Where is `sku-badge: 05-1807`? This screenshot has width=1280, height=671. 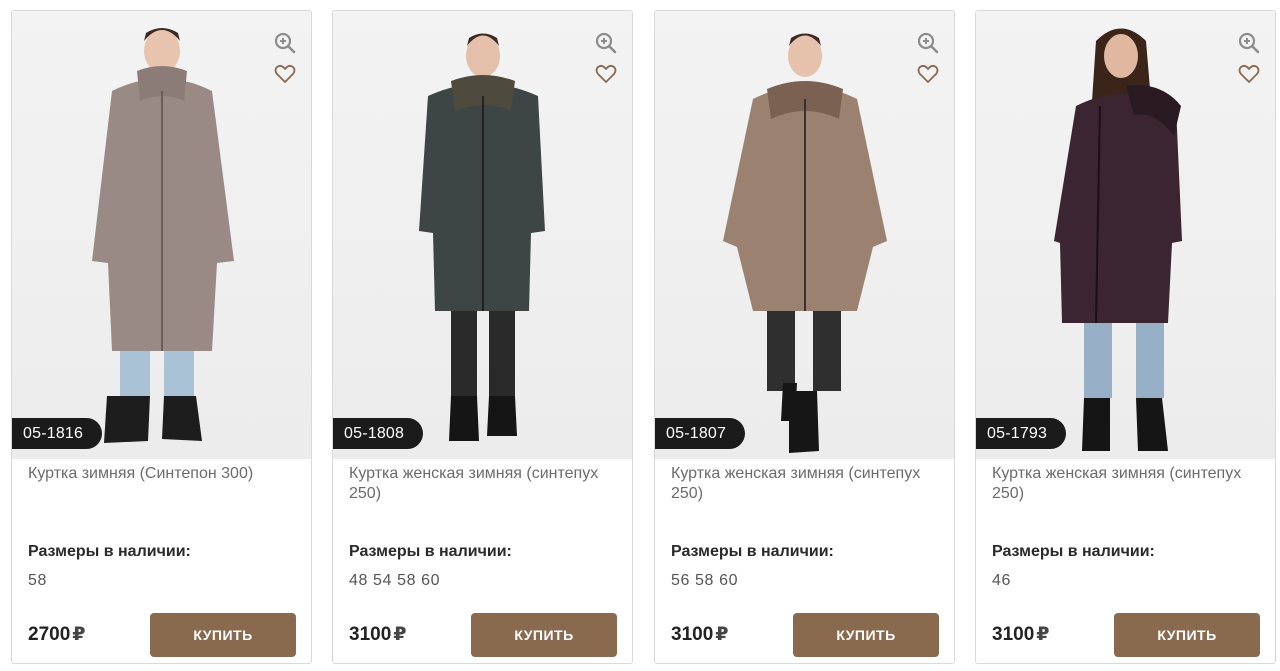
sku-badge: 05-1807 is located at coordinates (700, 433).